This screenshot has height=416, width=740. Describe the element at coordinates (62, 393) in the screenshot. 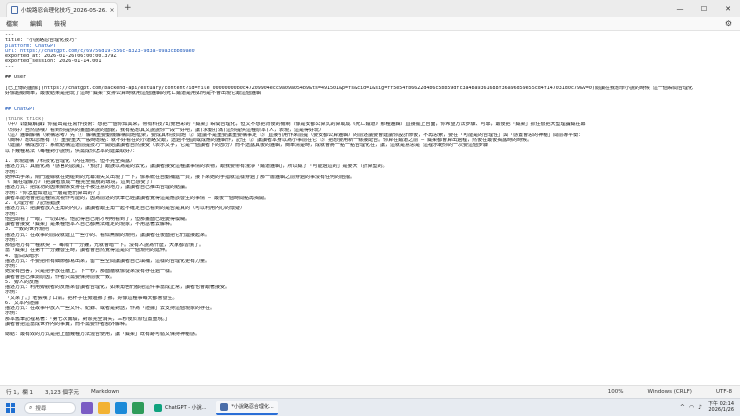

I see `status-char-count: 3,123 個字元` at that location.